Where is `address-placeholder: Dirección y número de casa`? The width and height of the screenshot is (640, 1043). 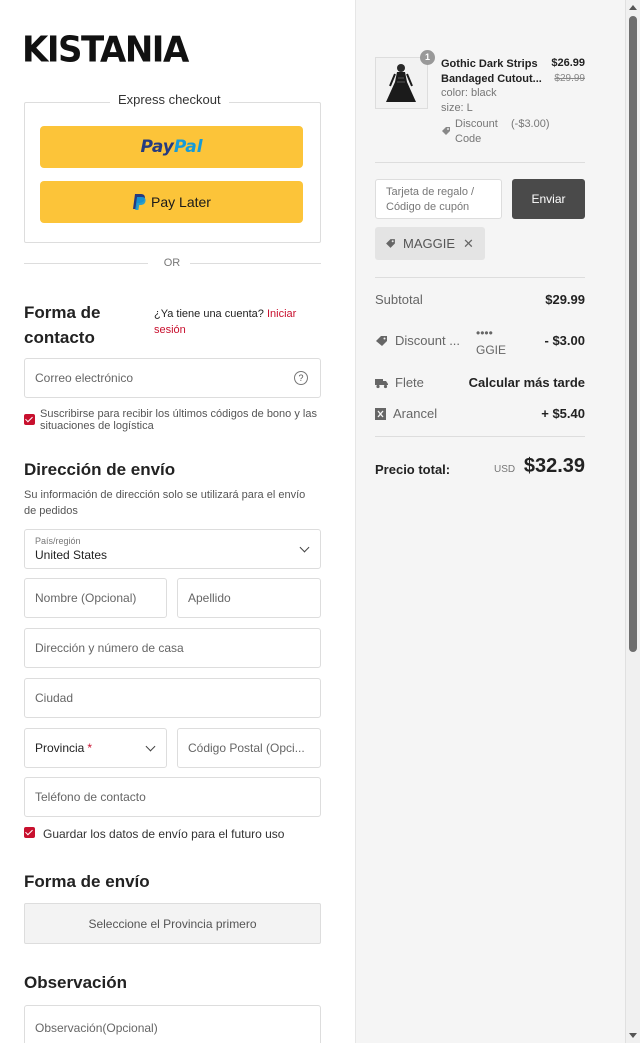 address-placeholder: Dirección y número de casa is located at coordinates (109, 648).